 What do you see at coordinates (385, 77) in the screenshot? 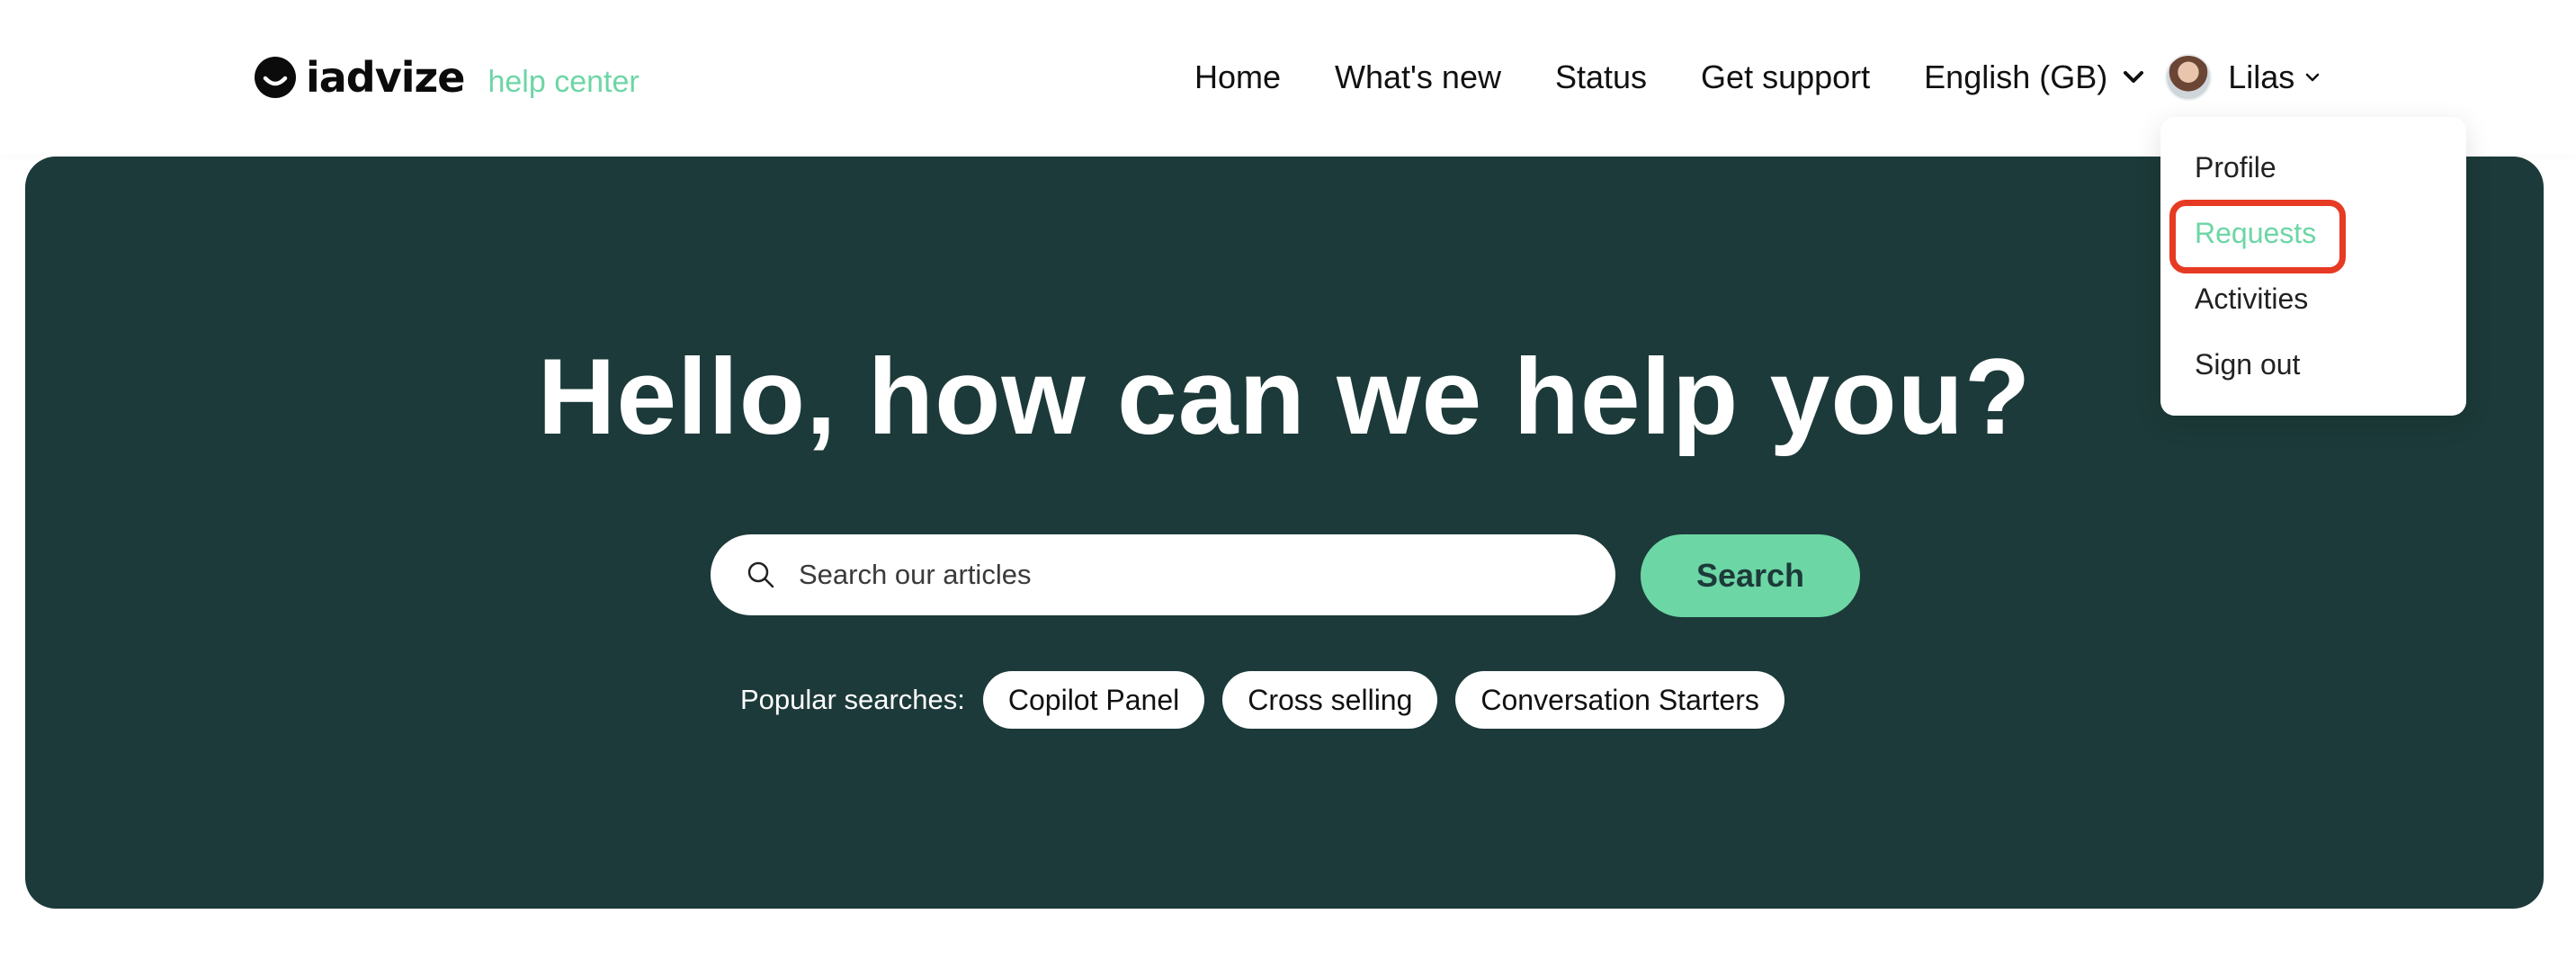
I see `logo-wordmark: iadvize` at bounding box center [385, 77].